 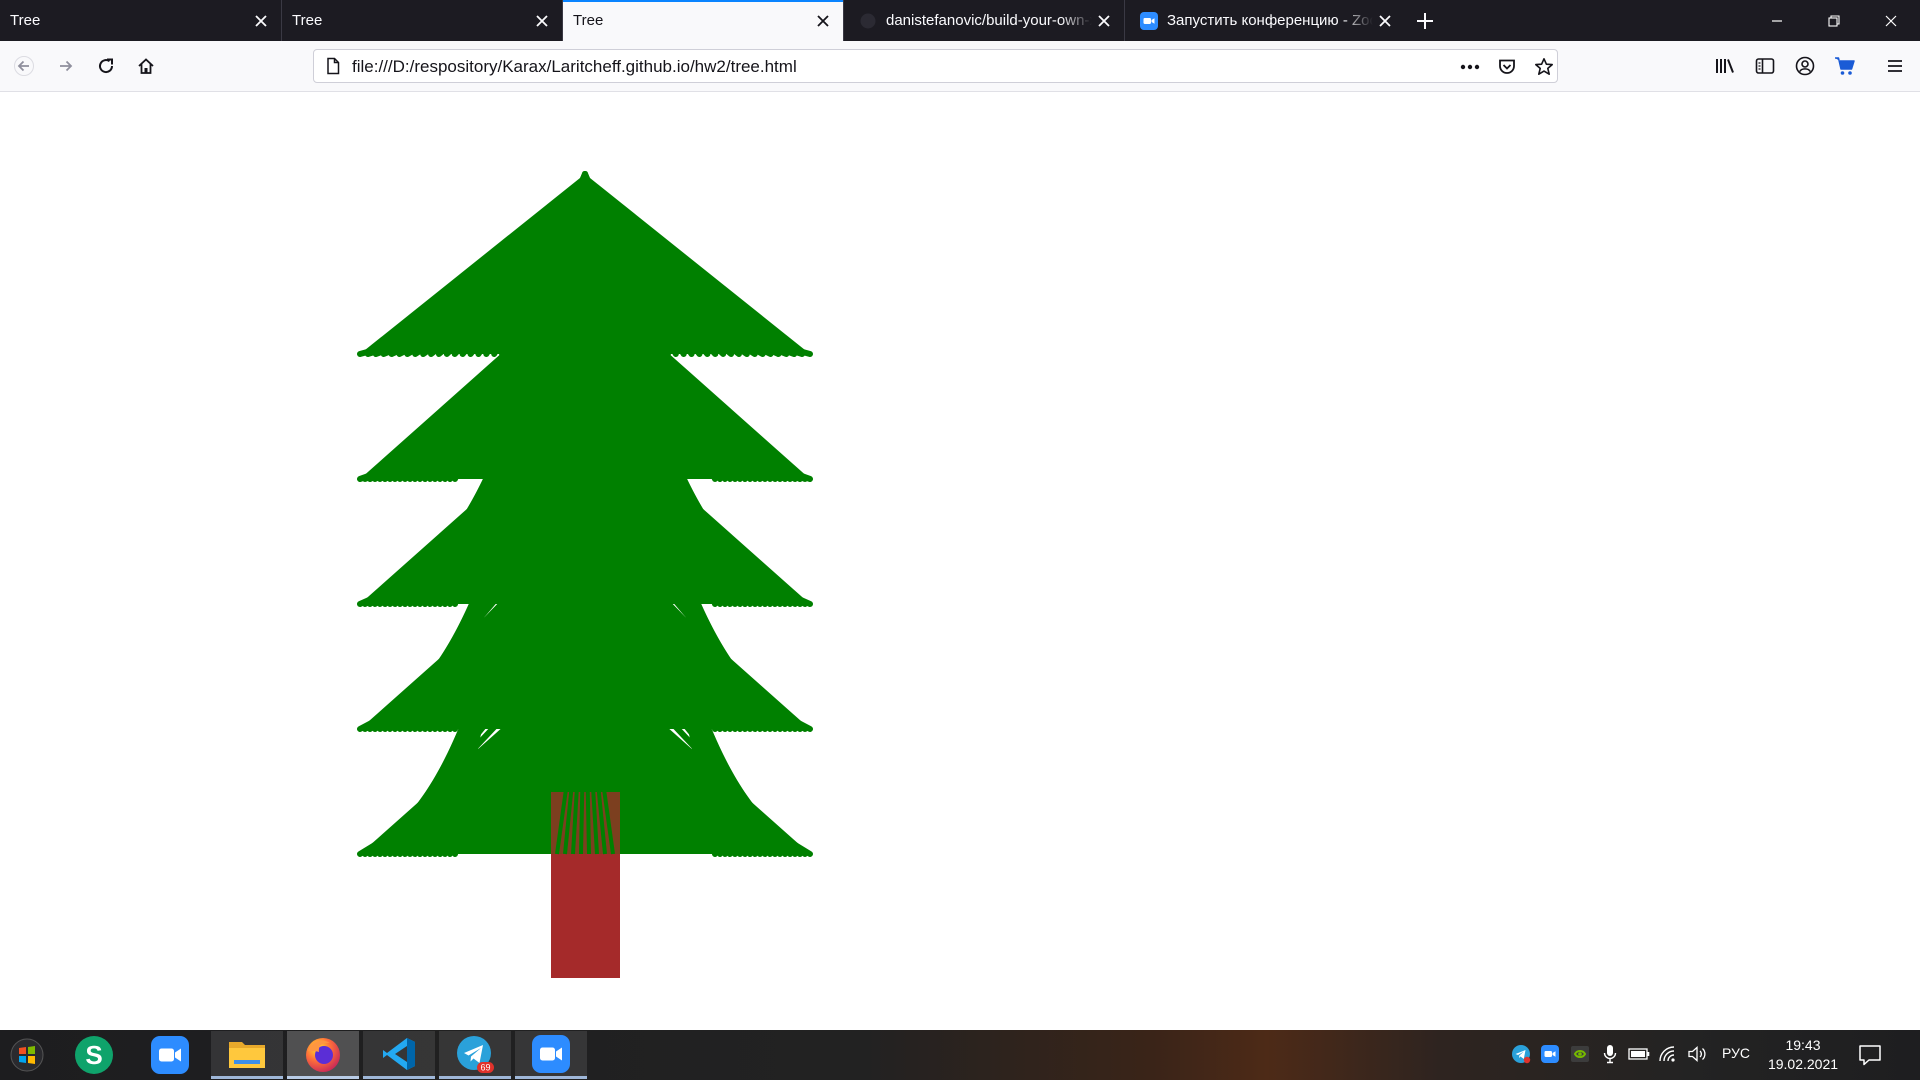 I want to click on library-button, so click(x=1725, y=66).